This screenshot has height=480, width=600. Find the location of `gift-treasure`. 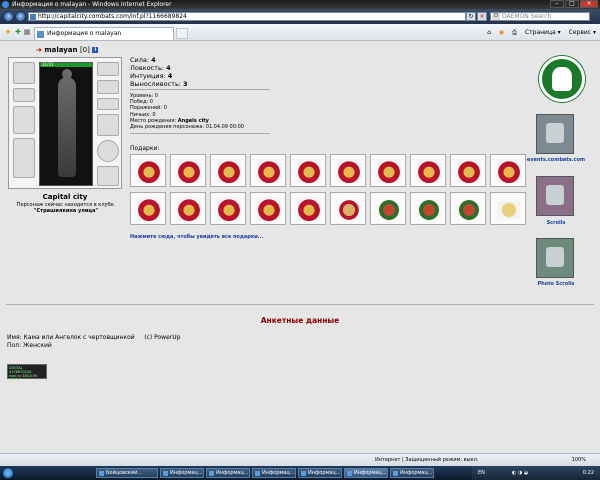

gift-treasure is located at coordinates (508, 208).